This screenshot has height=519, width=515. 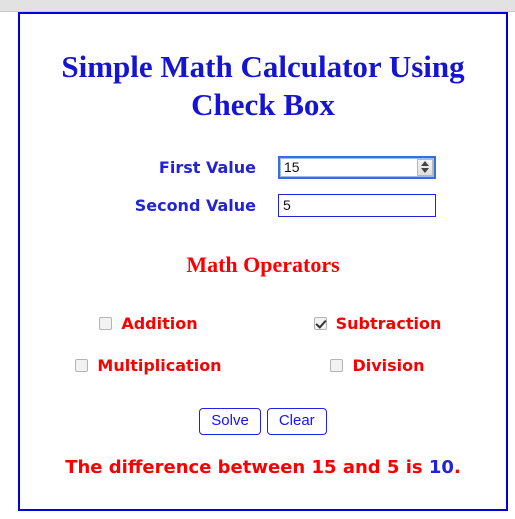 I want to click on operator-row-1: Addition Subtraction, so click(x=263, y=323).